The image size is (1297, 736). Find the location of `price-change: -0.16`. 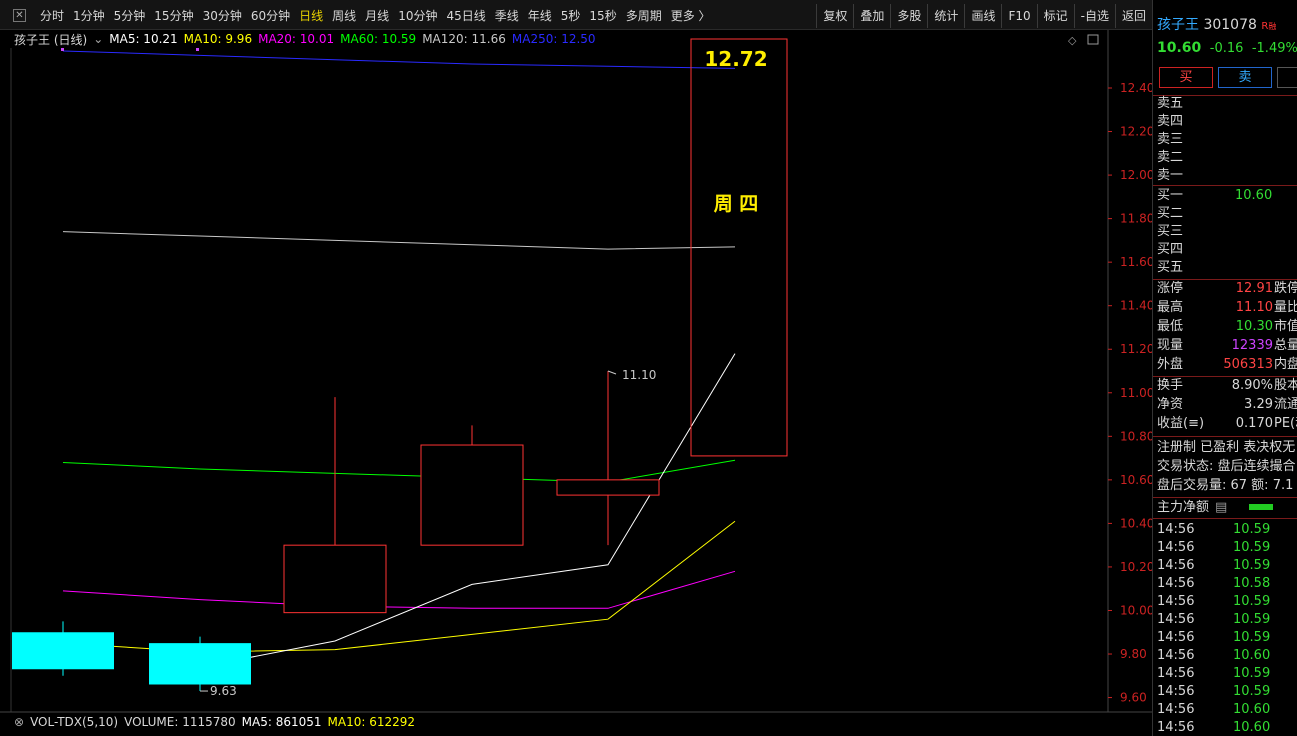

price-change: -0.16 is located at coordinates (1226, 48).